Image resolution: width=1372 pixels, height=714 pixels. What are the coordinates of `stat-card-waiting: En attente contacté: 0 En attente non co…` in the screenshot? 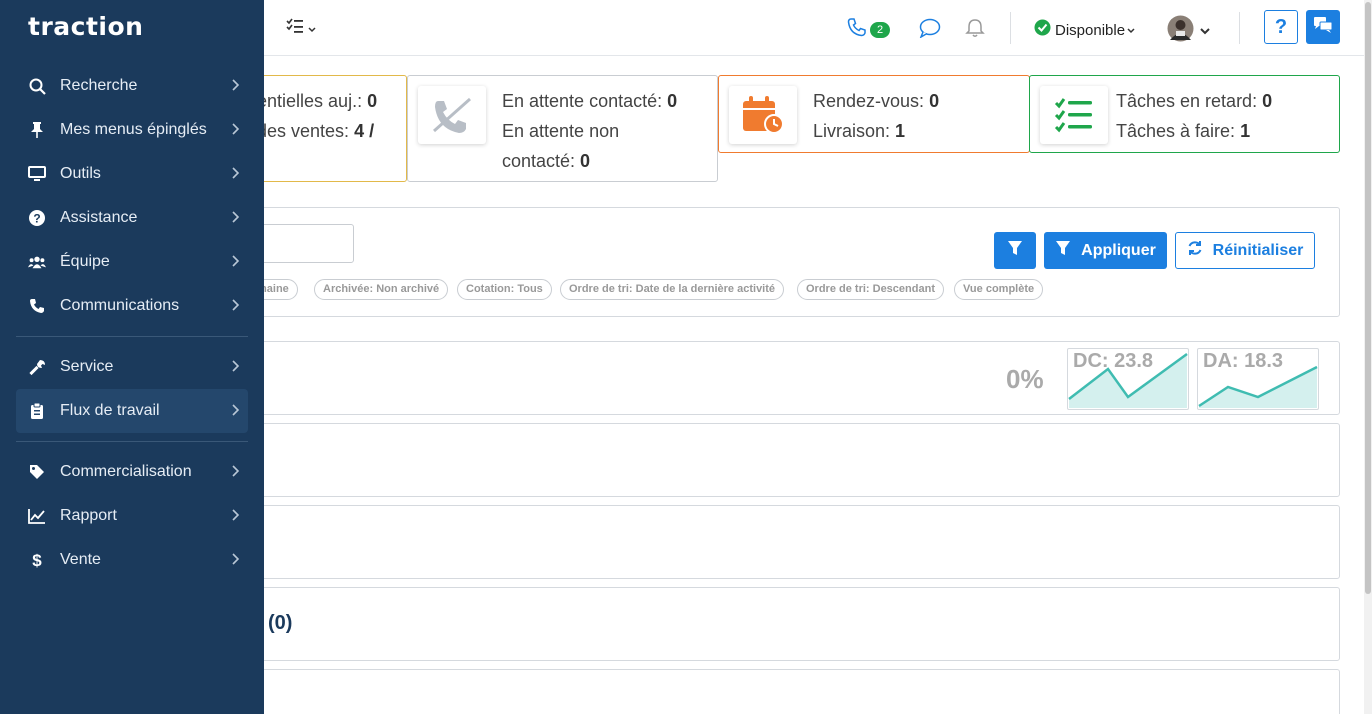 It's located at (562, 128).